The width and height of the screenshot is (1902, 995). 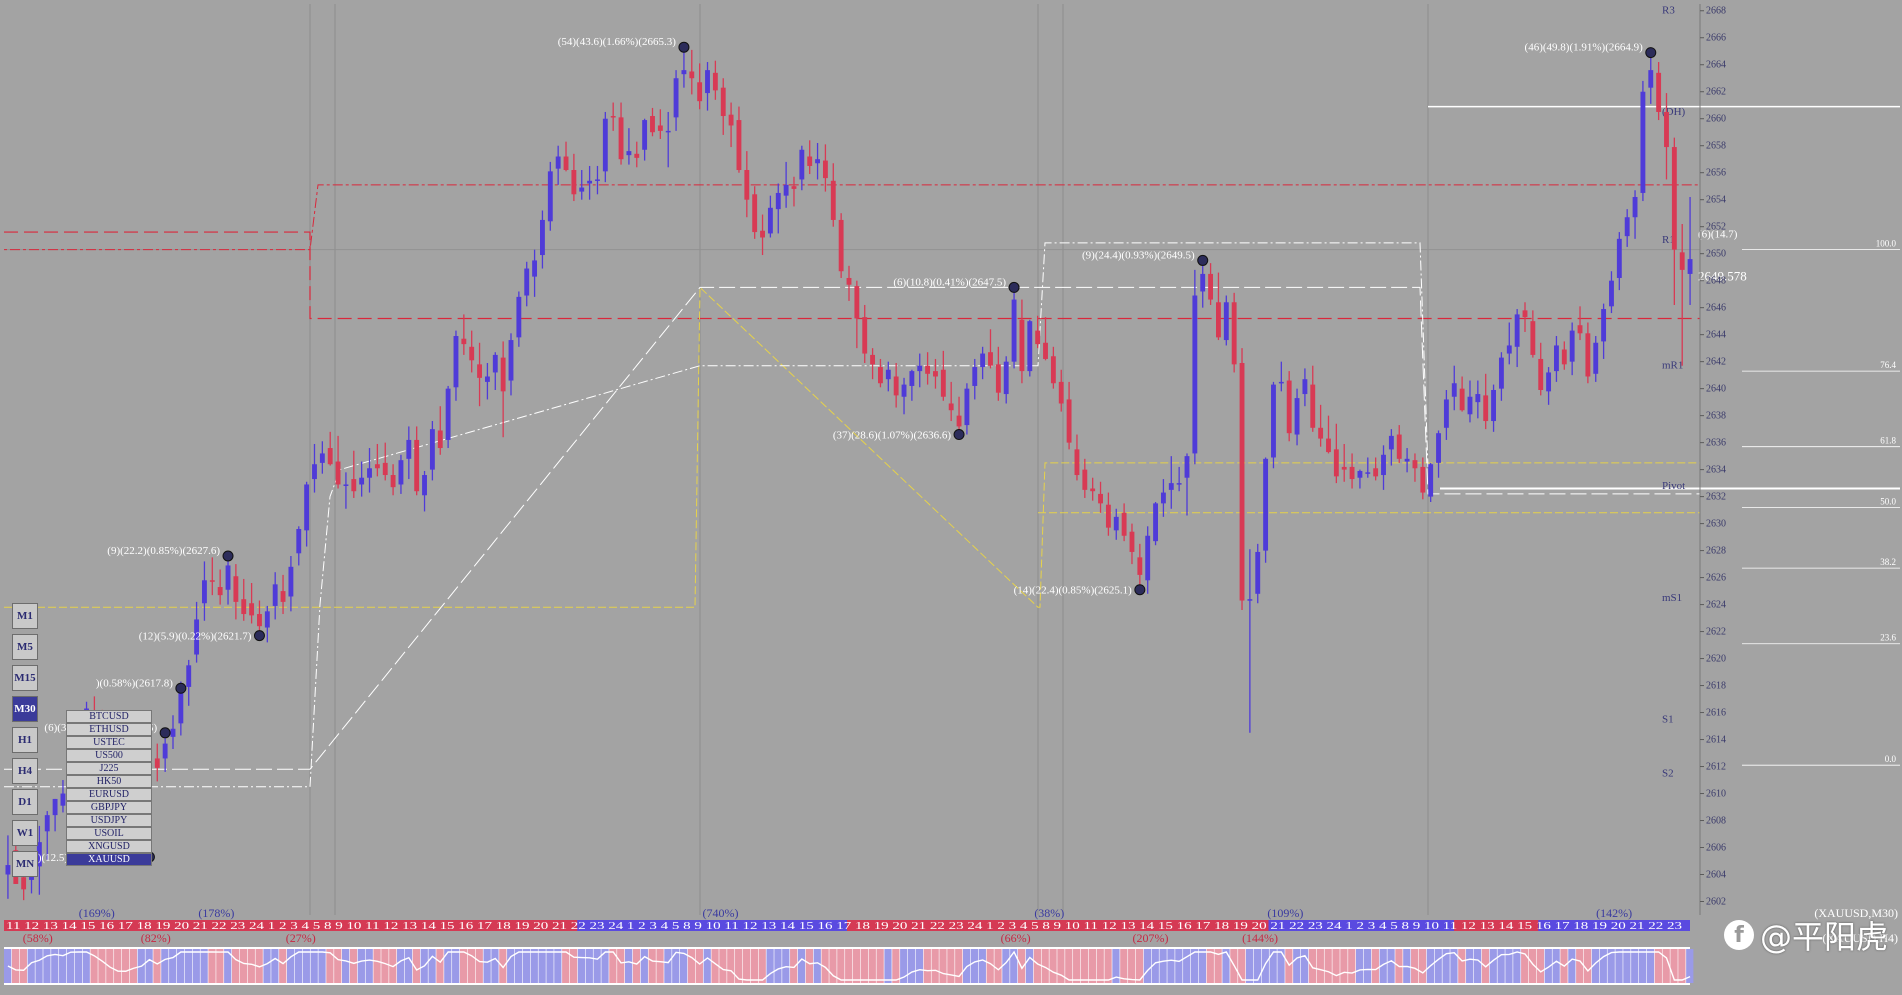 I want to click on price-tick-label: 2612, so click(x=1716, y=767).